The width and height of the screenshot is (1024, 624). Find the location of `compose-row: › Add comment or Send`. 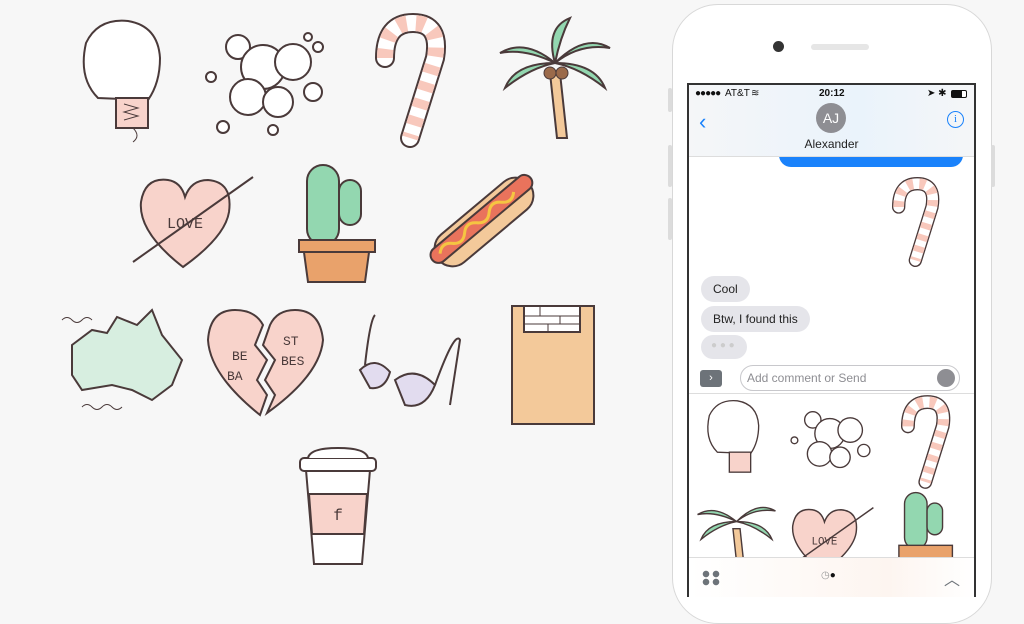

compose-row: › Add comment or Send is located at coordinates (831, 380).